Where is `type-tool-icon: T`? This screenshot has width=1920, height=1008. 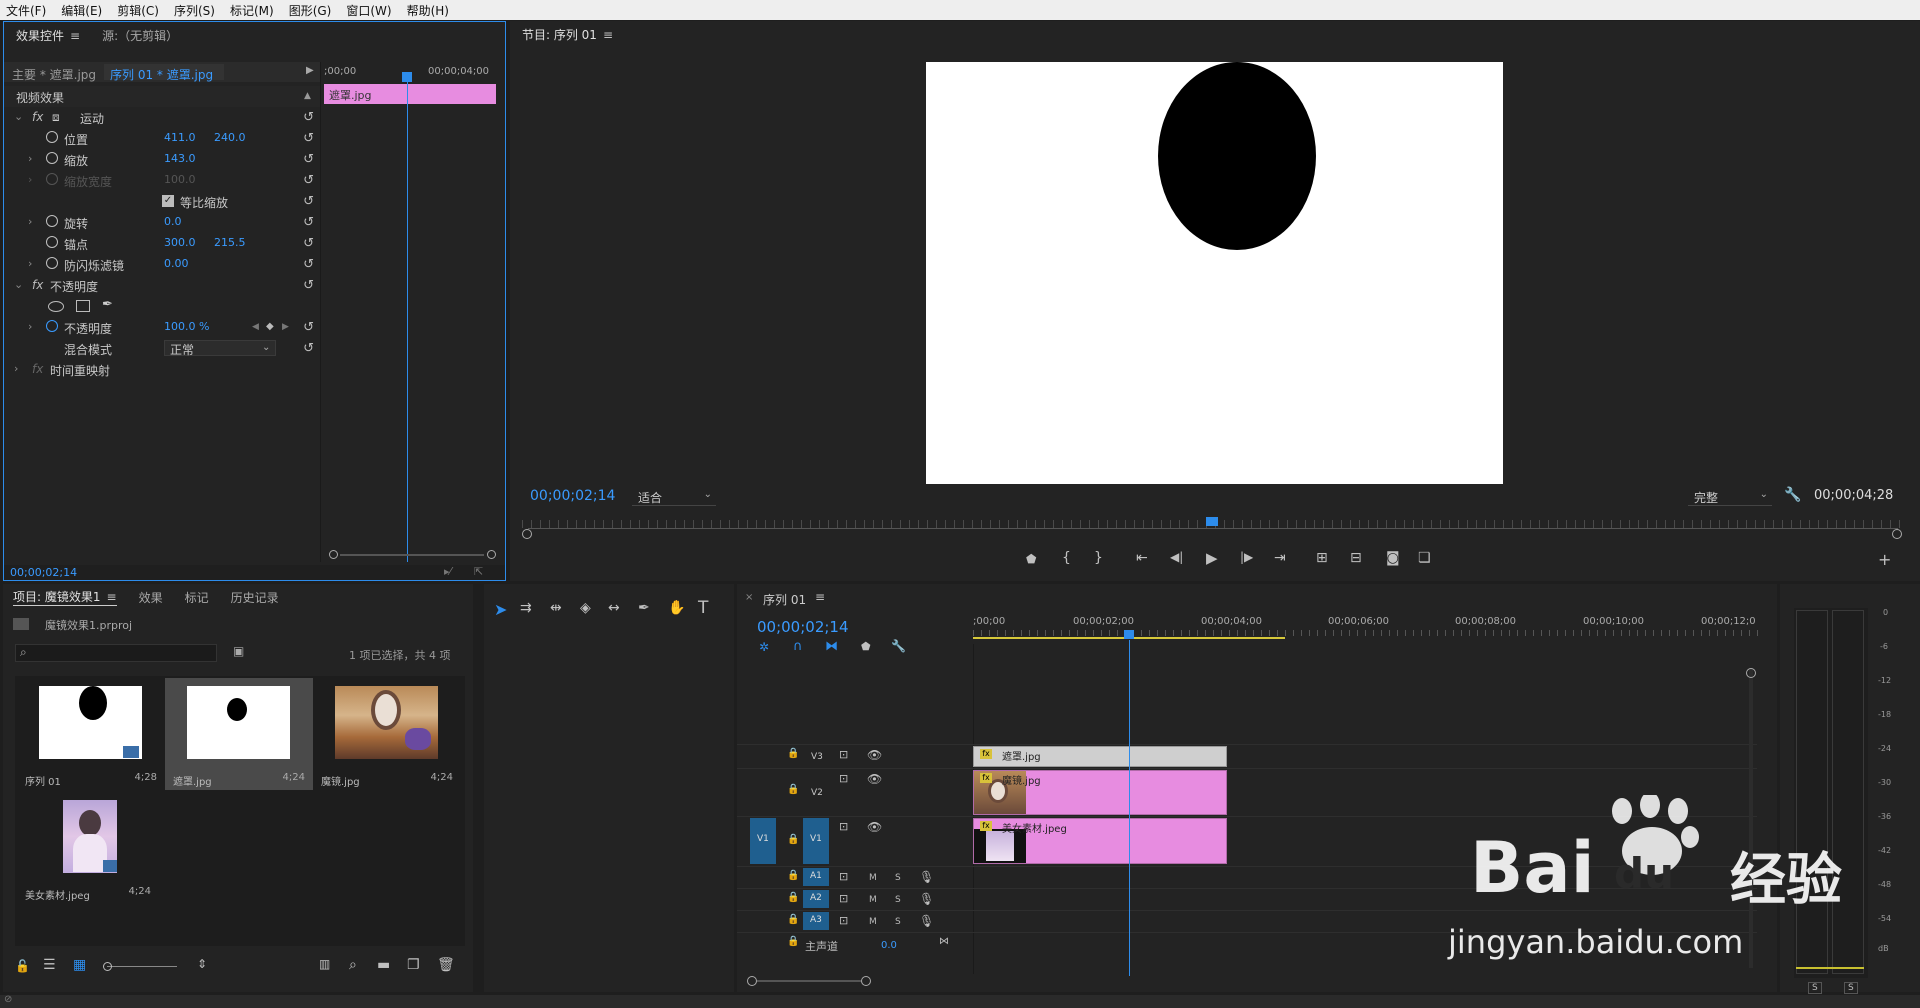 type-tool-icon: T is located at coordinates (703, 608).